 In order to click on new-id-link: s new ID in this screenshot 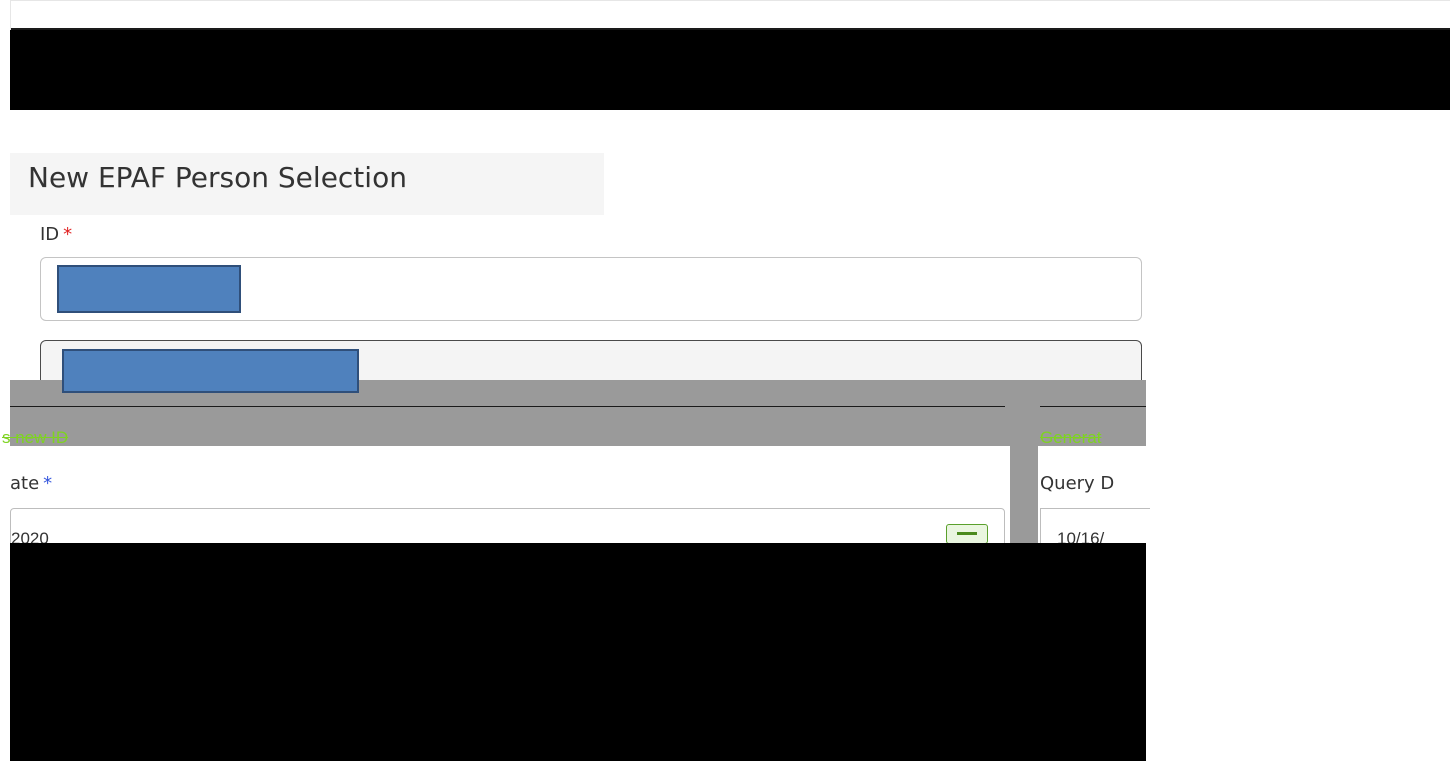, I will do `click(35, 438)`.